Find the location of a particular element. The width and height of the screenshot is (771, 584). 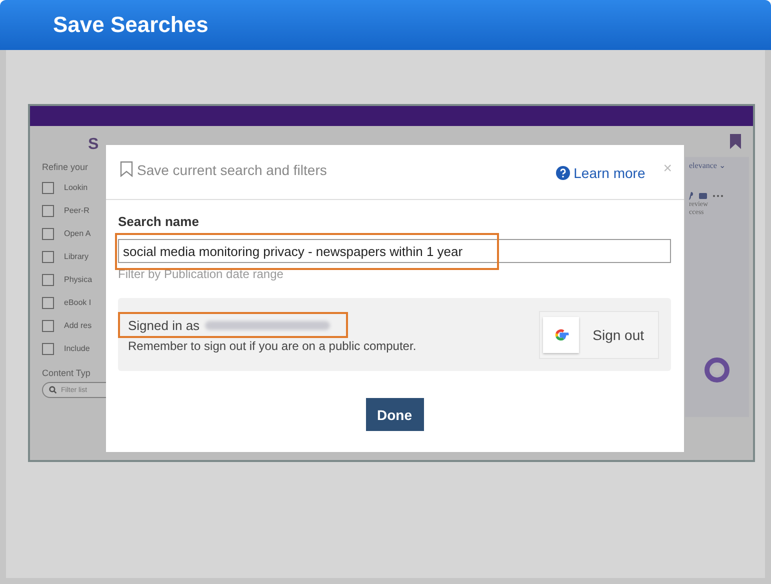

filter-label: Library is located at coordinates (76, 256).